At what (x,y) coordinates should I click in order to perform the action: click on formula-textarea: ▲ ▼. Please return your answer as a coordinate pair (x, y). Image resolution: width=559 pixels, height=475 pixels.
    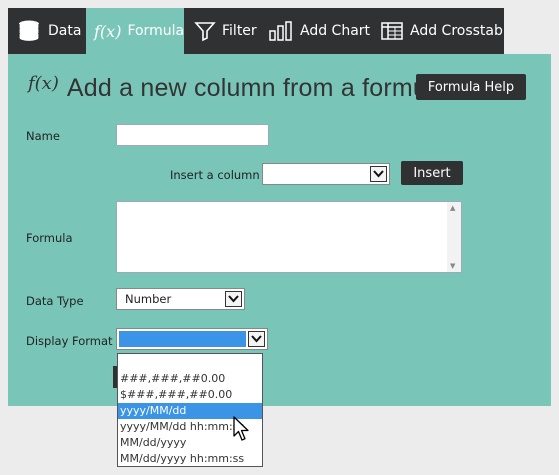
    Looking at the image, I should click on (289, 237).